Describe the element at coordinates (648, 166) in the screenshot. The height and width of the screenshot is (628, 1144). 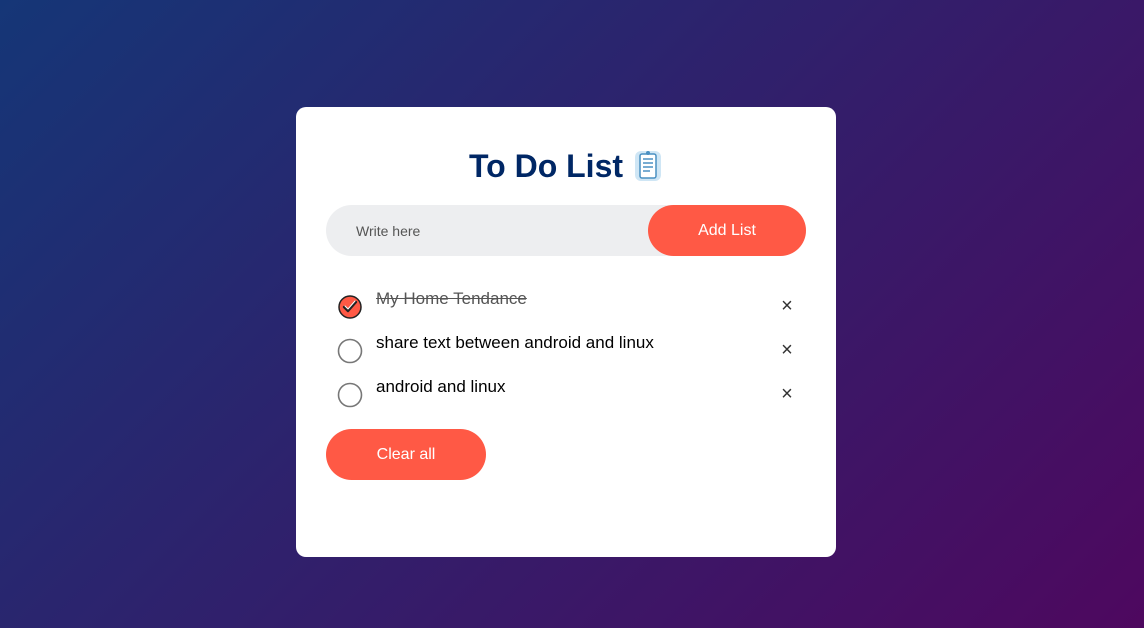
I see `notepad-icon` at that location.